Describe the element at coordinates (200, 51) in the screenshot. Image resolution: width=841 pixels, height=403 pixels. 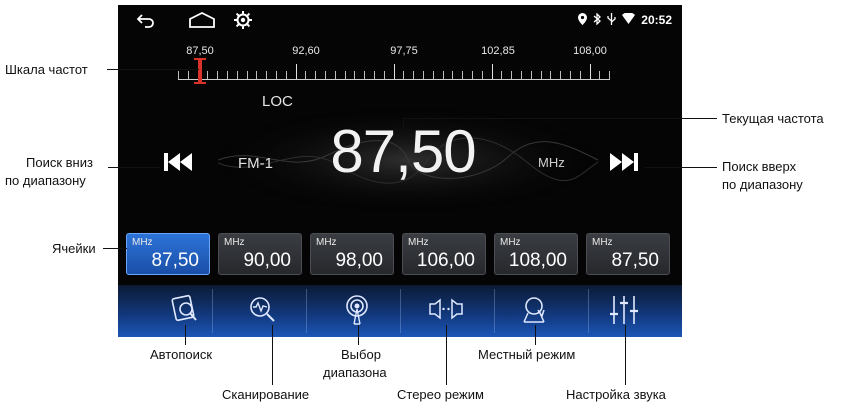
I see `scale-label: 87,50` at that location.